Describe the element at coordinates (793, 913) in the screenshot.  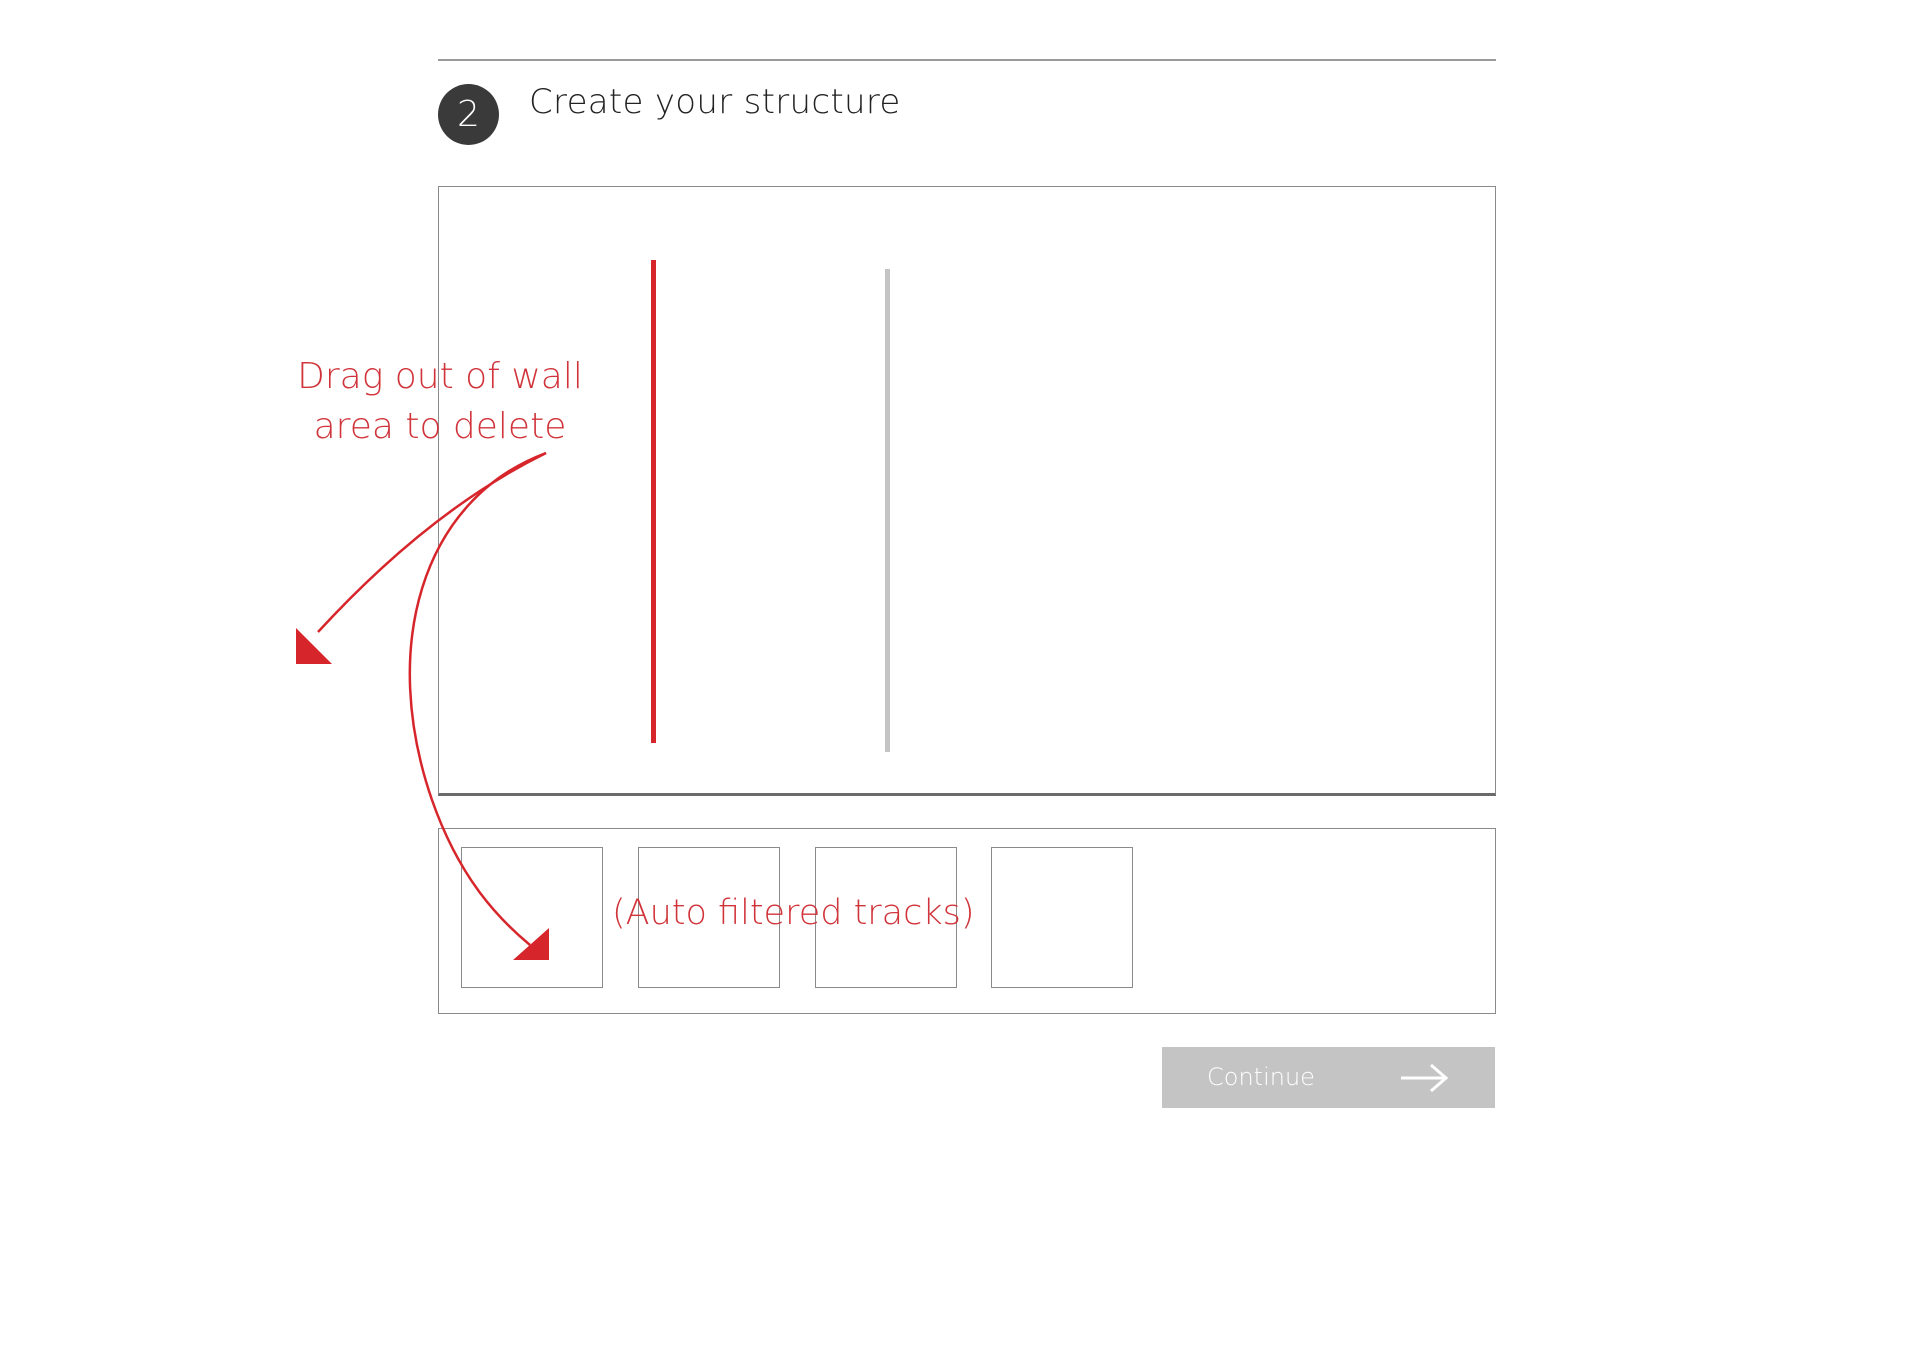
I see `tray-annotation: (Auto filtered tracks)` at that location.